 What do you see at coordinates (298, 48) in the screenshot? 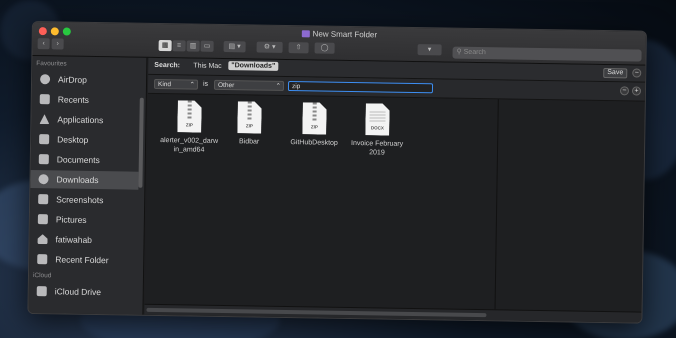
I see `share-button: ⇧` at bounding box center [298, 48].